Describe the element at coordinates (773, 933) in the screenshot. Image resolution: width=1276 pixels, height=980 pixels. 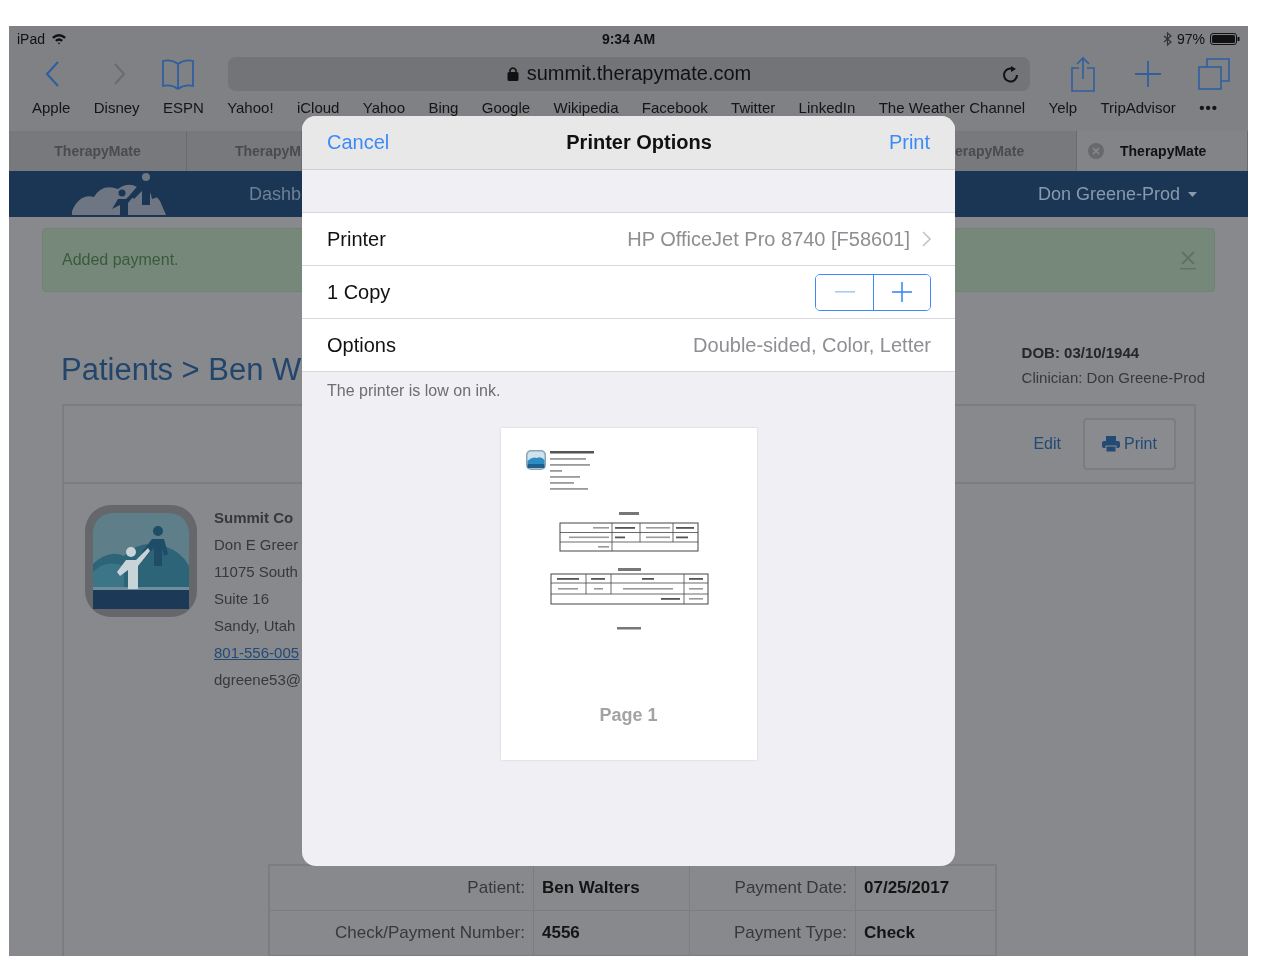
I see `field-label: Payment Type:` at that location.